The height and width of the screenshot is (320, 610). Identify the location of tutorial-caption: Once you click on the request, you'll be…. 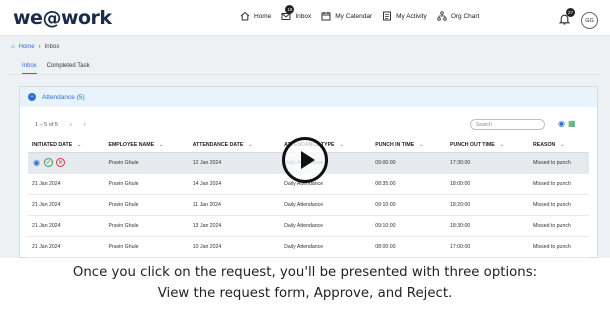
(305, 283).